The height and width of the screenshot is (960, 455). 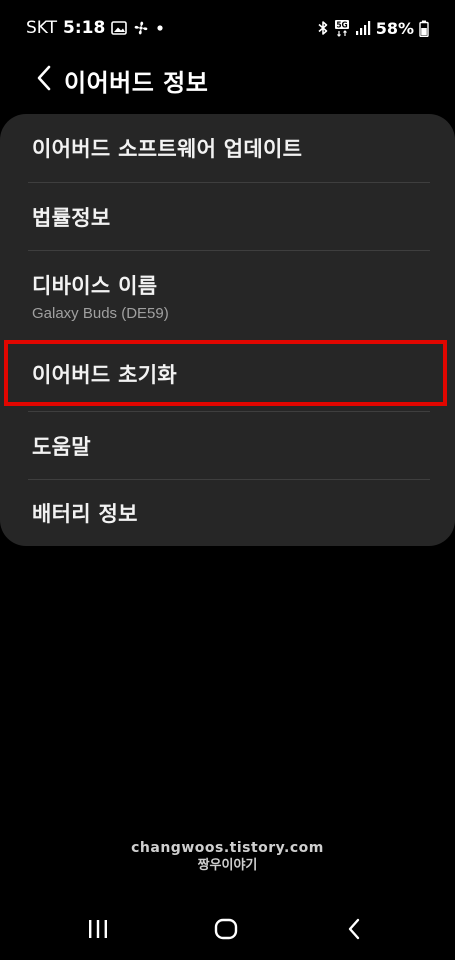 What do you see at coordinates (227, 848) in the screenshot?
I see `watermark-url: changwoos.tistory.com` at bounding box center [227, 848].